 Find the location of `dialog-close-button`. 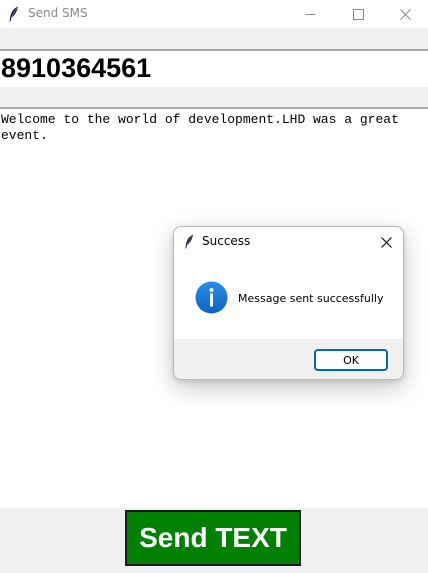

dialog-close-button is located at coordinates (386, 242).